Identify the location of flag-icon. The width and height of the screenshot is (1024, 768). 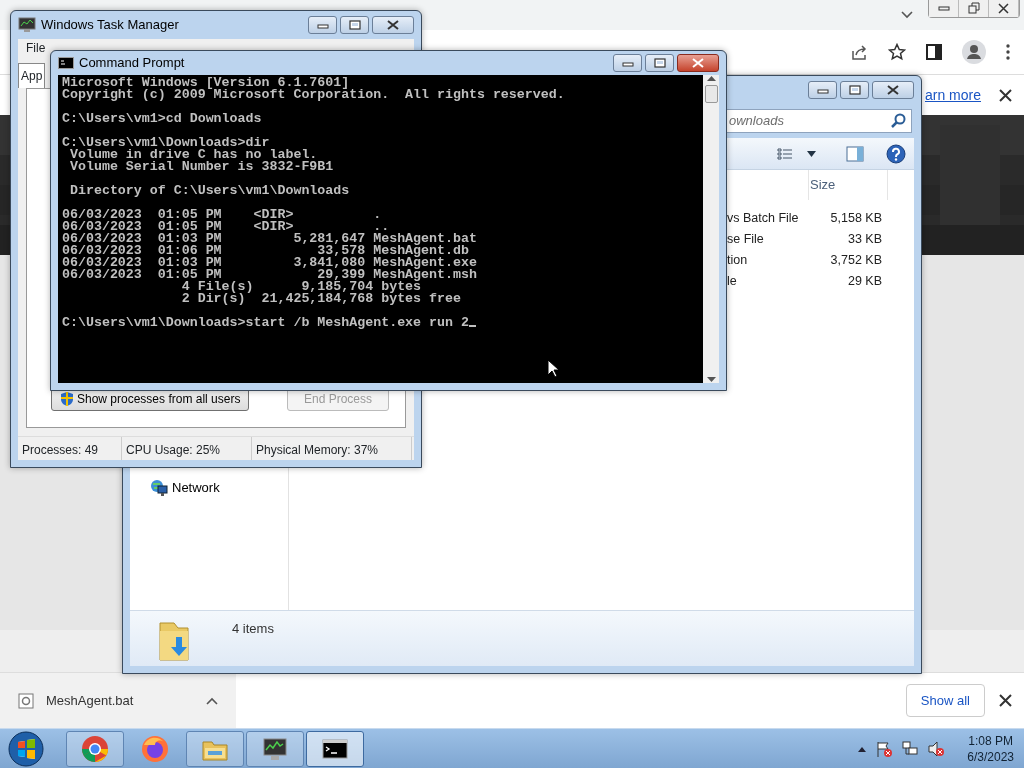
(884, 748).